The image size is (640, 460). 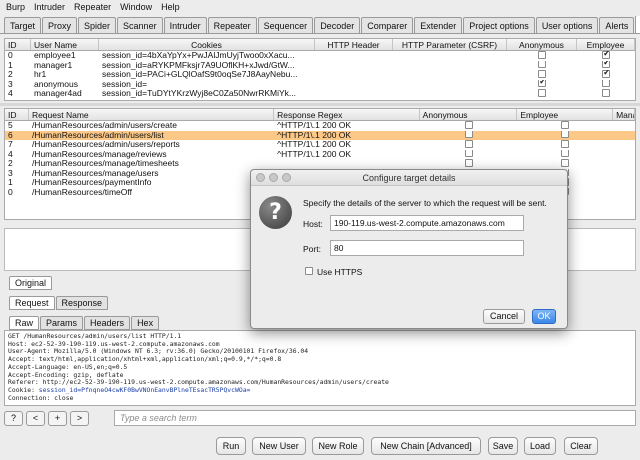 What do you see at coordinates (504, 316) in the screenshot?
I see `cancel-button: Cancel` at bounding box center [504, 316].